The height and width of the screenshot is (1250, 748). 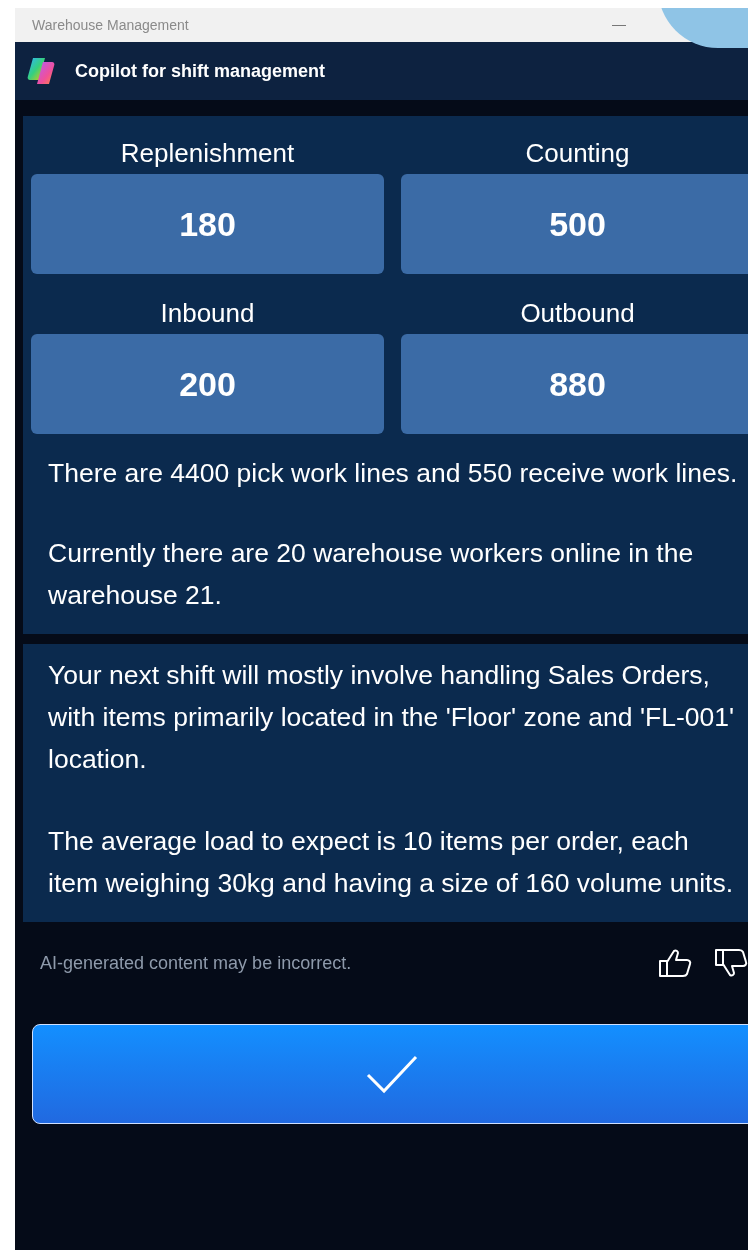 I want to click on window-title: Warehouse Management, so click(x=110, y=25).